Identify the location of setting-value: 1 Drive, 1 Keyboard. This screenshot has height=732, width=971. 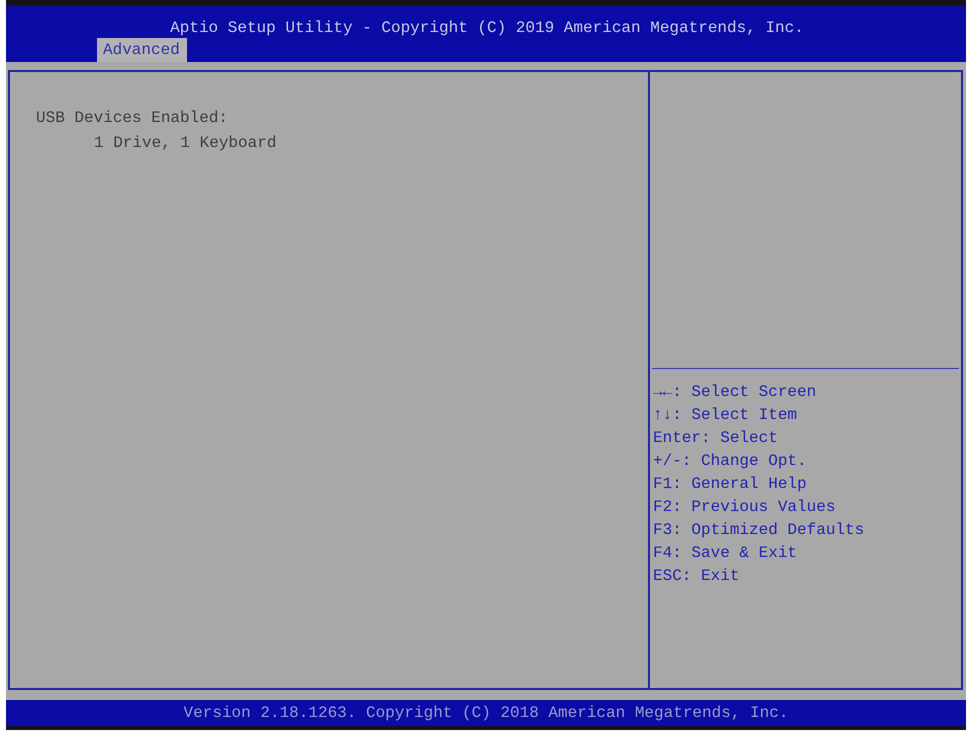
(185, 143).